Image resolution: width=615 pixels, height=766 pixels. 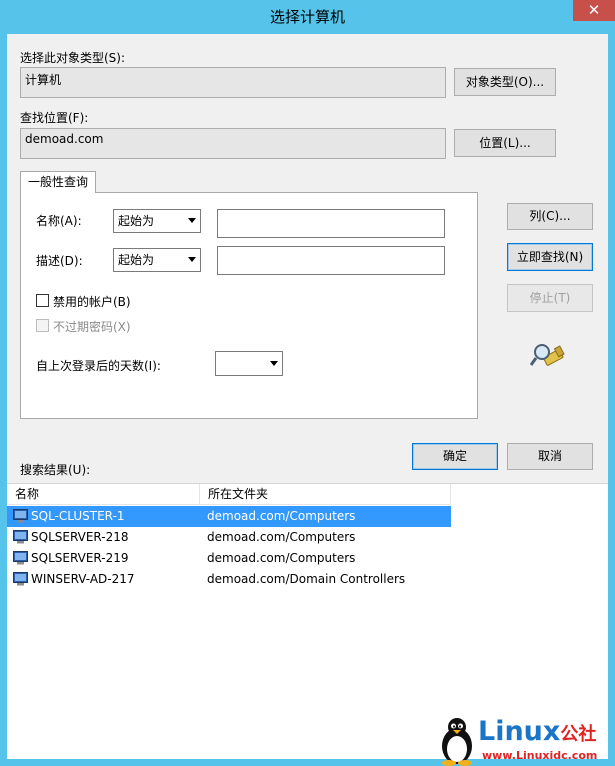 I want to click on row-folder: demoad.com/Domain Controllers, so click(x=306, y=579).